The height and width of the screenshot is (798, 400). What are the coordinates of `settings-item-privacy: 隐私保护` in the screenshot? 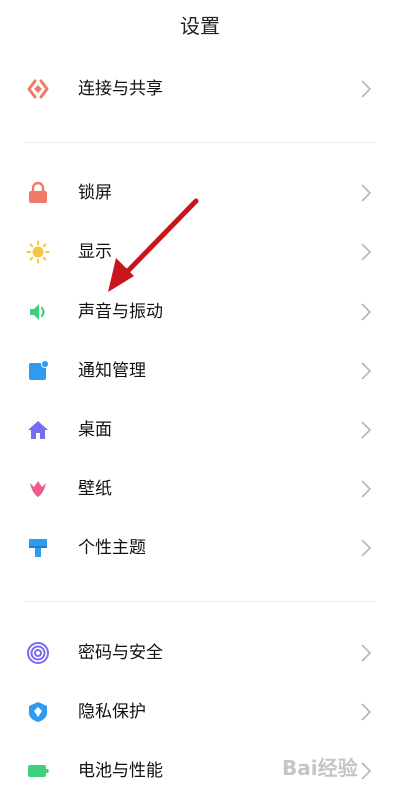 It's located at (200, 712).